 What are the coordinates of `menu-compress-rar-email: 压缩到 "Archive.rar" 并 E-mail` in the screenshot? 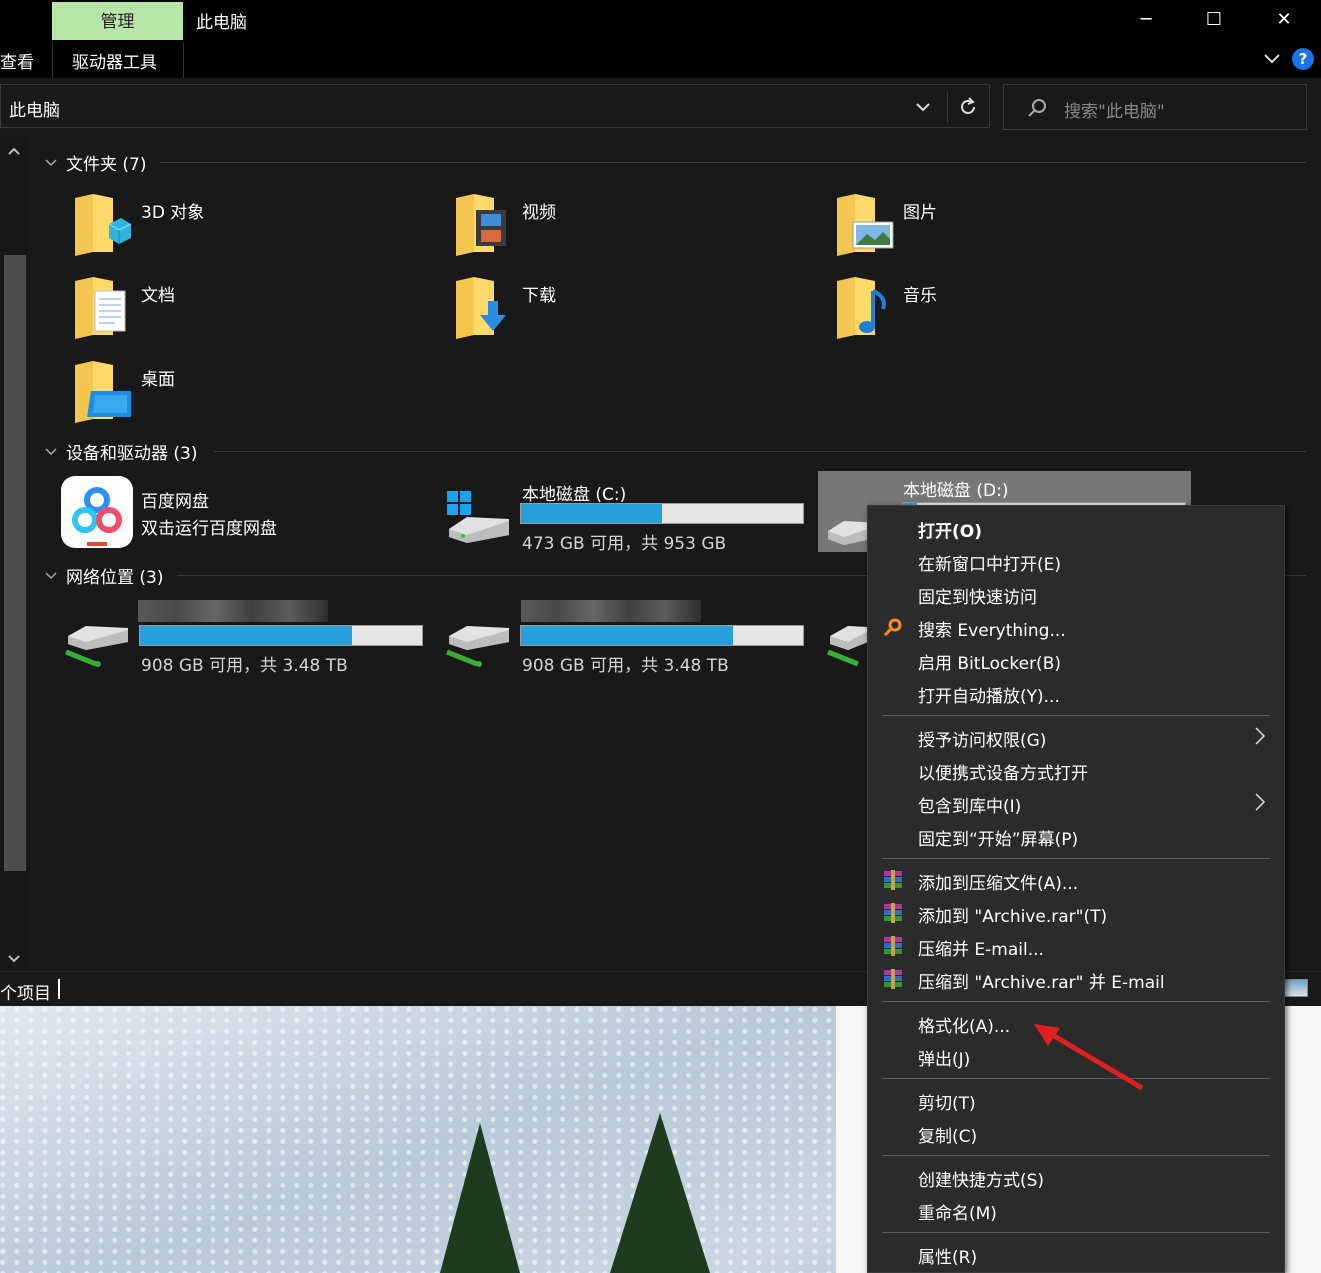 It's located at (1076, 978).